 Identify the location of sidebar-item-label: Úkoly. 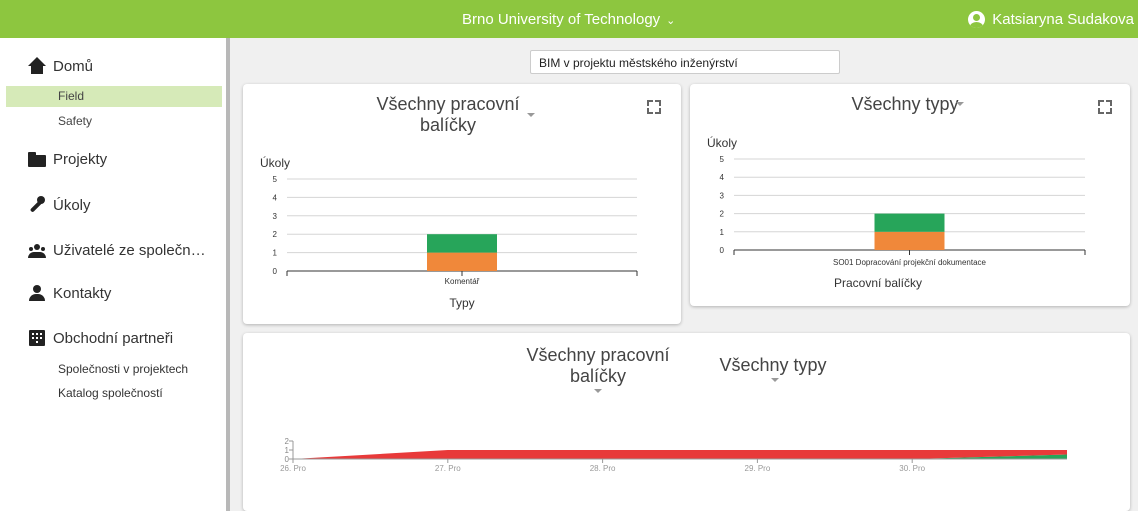
(72, 205).